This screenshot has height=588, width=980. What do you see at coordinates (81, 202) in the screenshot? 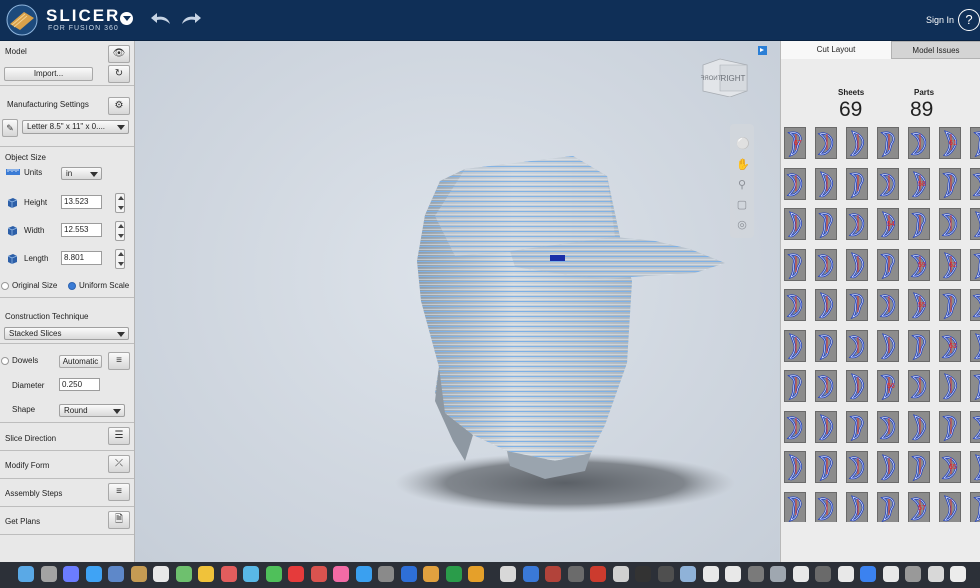
I see `height-input: 13.523` at bounding box center [81, 202].